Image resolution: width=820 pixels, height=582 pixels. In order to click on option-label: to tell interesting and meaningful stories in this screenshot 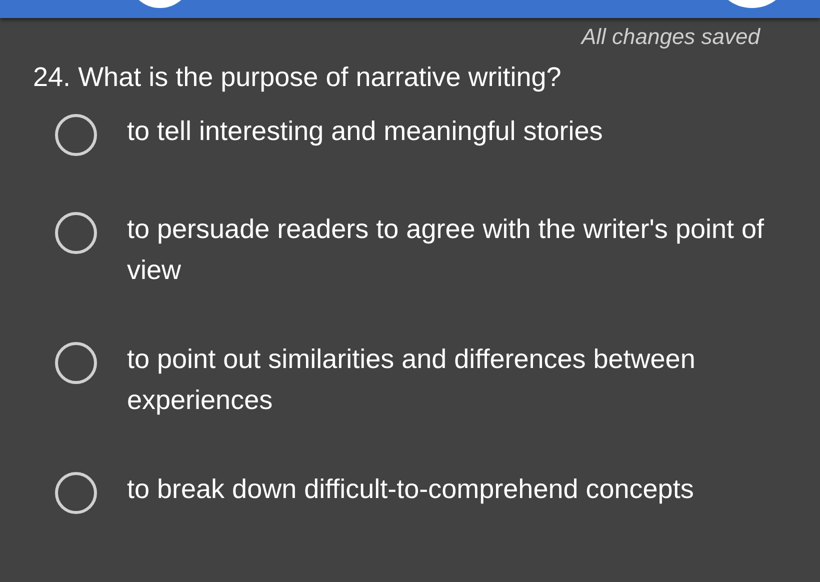, I will do `click(365, 131)`.